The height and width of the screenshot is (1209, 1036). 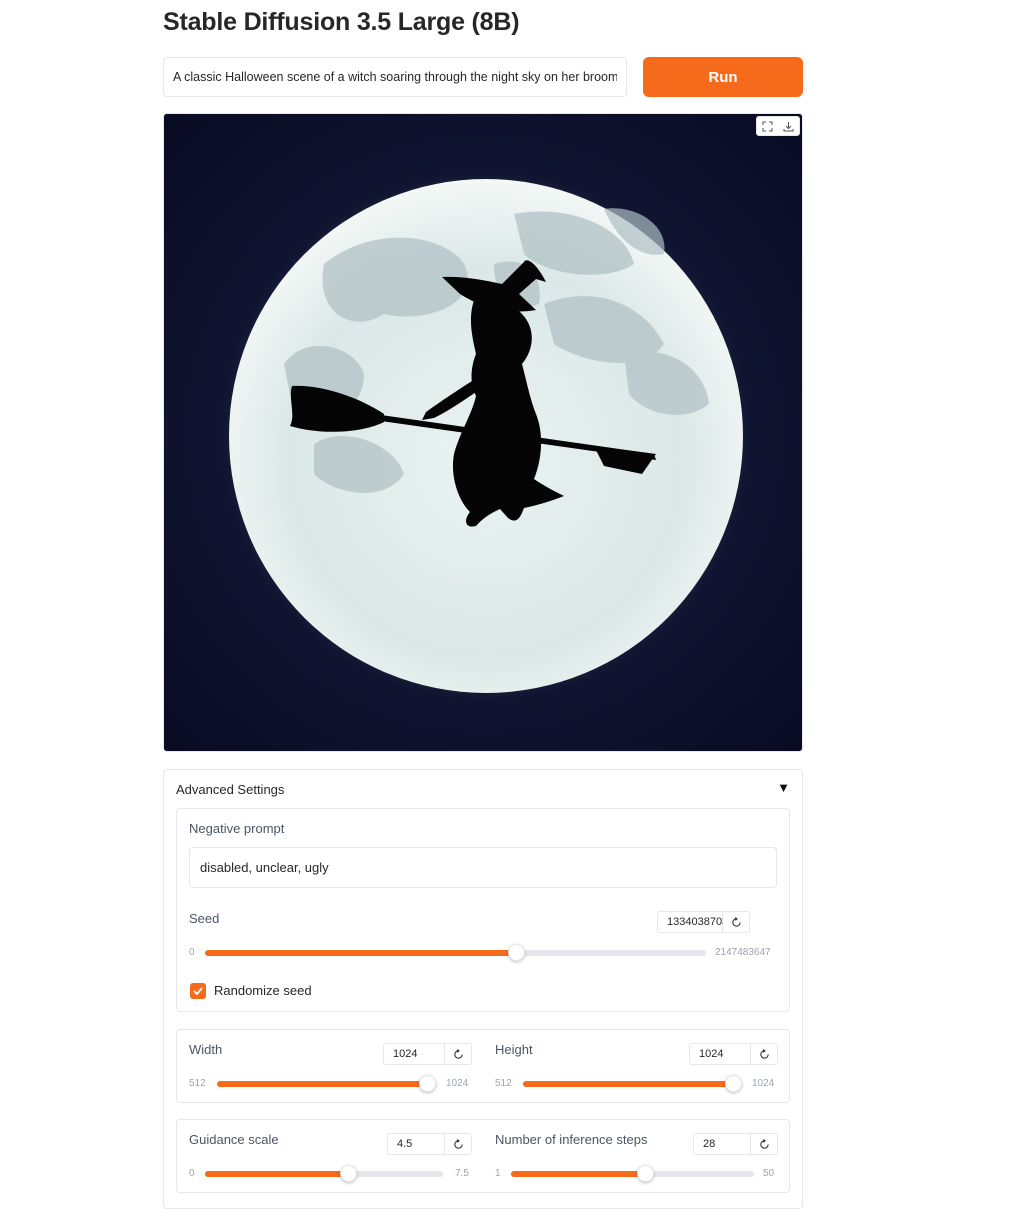 What do you see at coordinates (348, 1173) in the screenshot?
I see `guidance-scale-slider-thumb` at bounding box center [348, 1173].